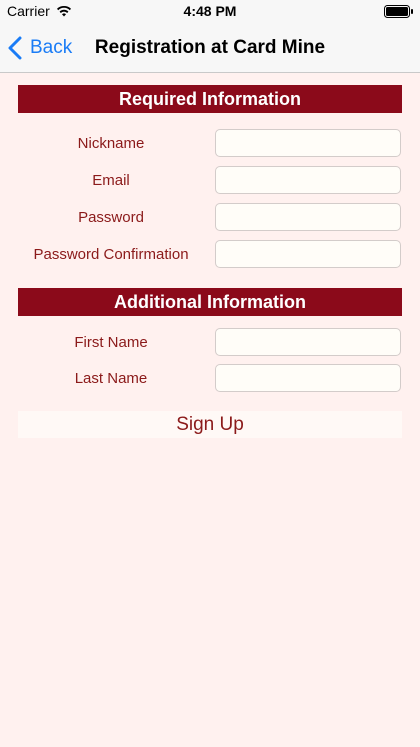 This screenshot has height=747, width=420. Describe the element at coordinates (210, 343) in the screenshot. I see `first-name-row: First Name` at that location.